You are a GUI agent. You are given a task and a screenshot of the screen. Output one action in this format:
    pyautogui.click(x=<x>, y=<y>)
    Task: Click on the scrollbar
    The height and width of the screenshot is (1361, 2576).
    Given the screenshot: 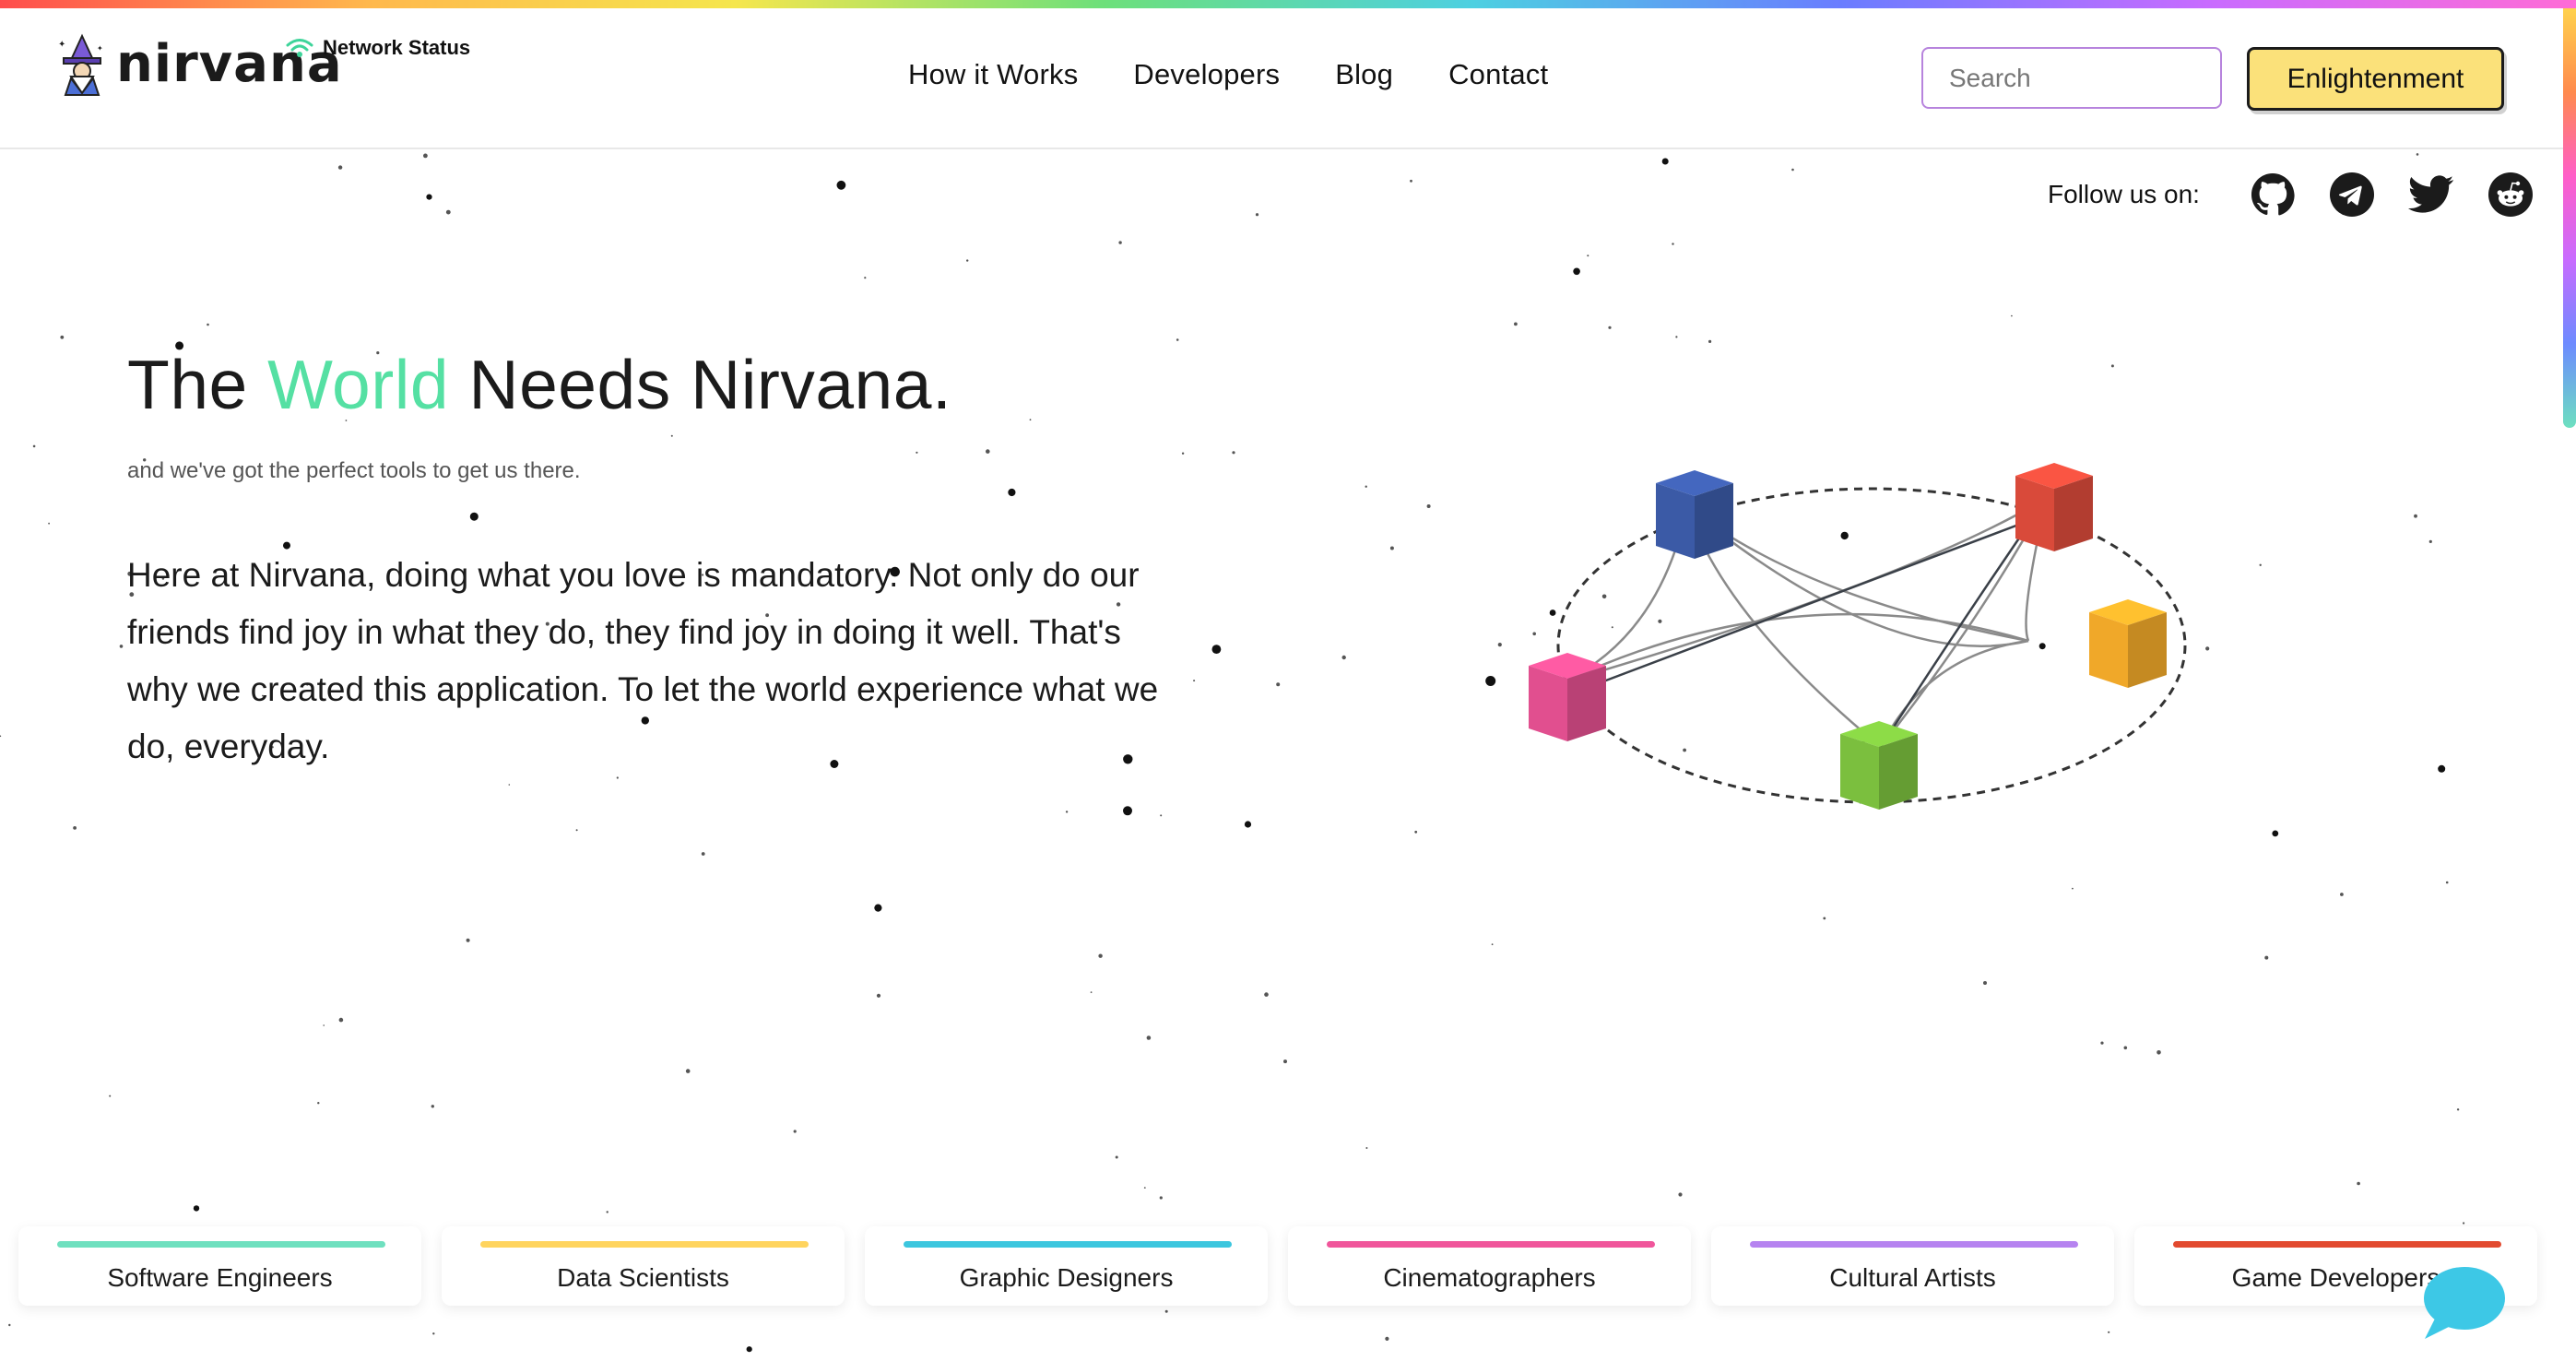 What is the action you would take?
    pyautogui.click(x=2569, y=218)
    